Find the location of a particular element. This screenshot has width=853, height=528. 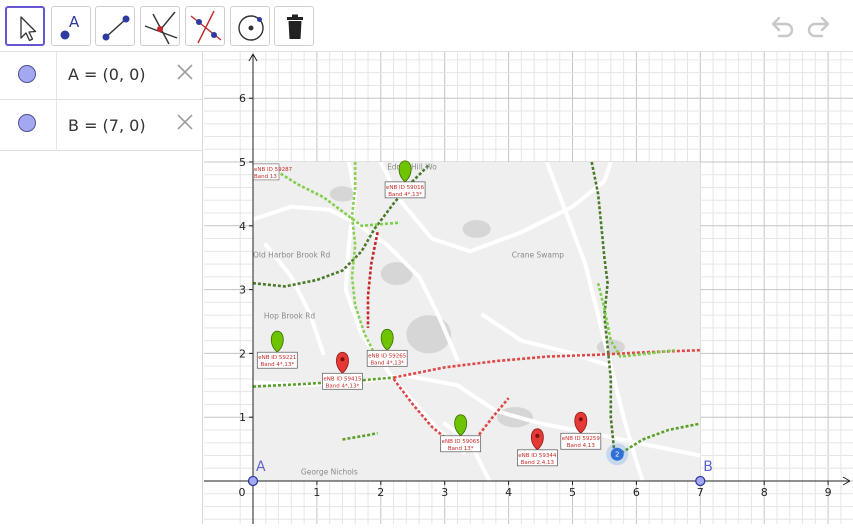

point-b-marker is located at coordinates (700, 481).